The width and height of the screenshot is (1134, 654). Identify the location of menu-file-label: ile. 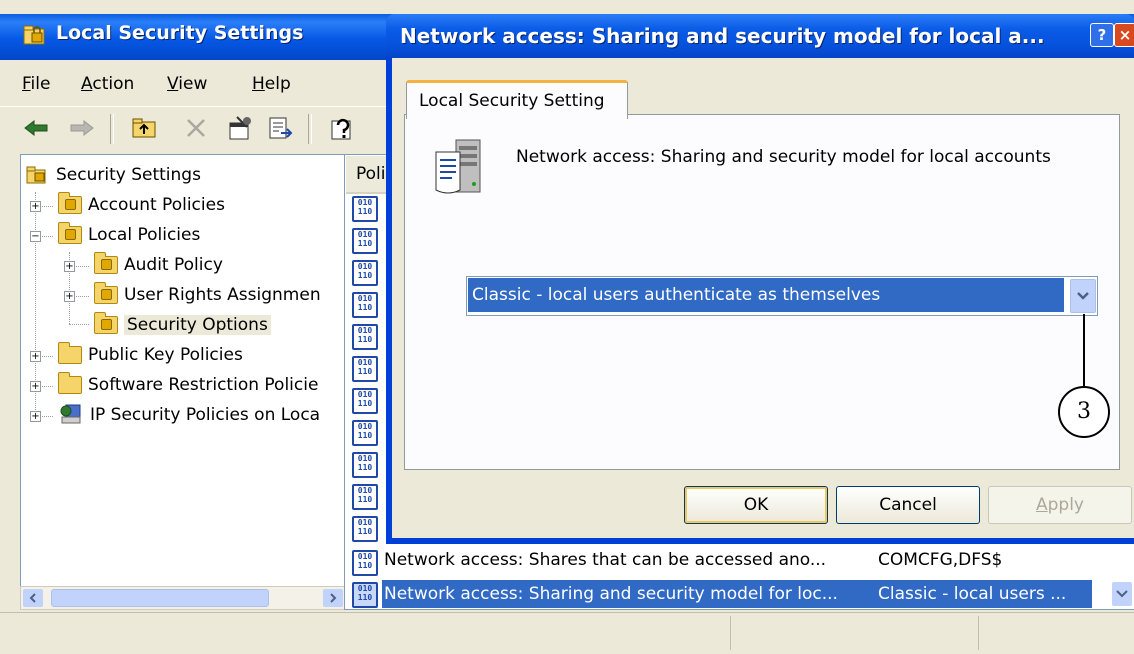
(40, 84).